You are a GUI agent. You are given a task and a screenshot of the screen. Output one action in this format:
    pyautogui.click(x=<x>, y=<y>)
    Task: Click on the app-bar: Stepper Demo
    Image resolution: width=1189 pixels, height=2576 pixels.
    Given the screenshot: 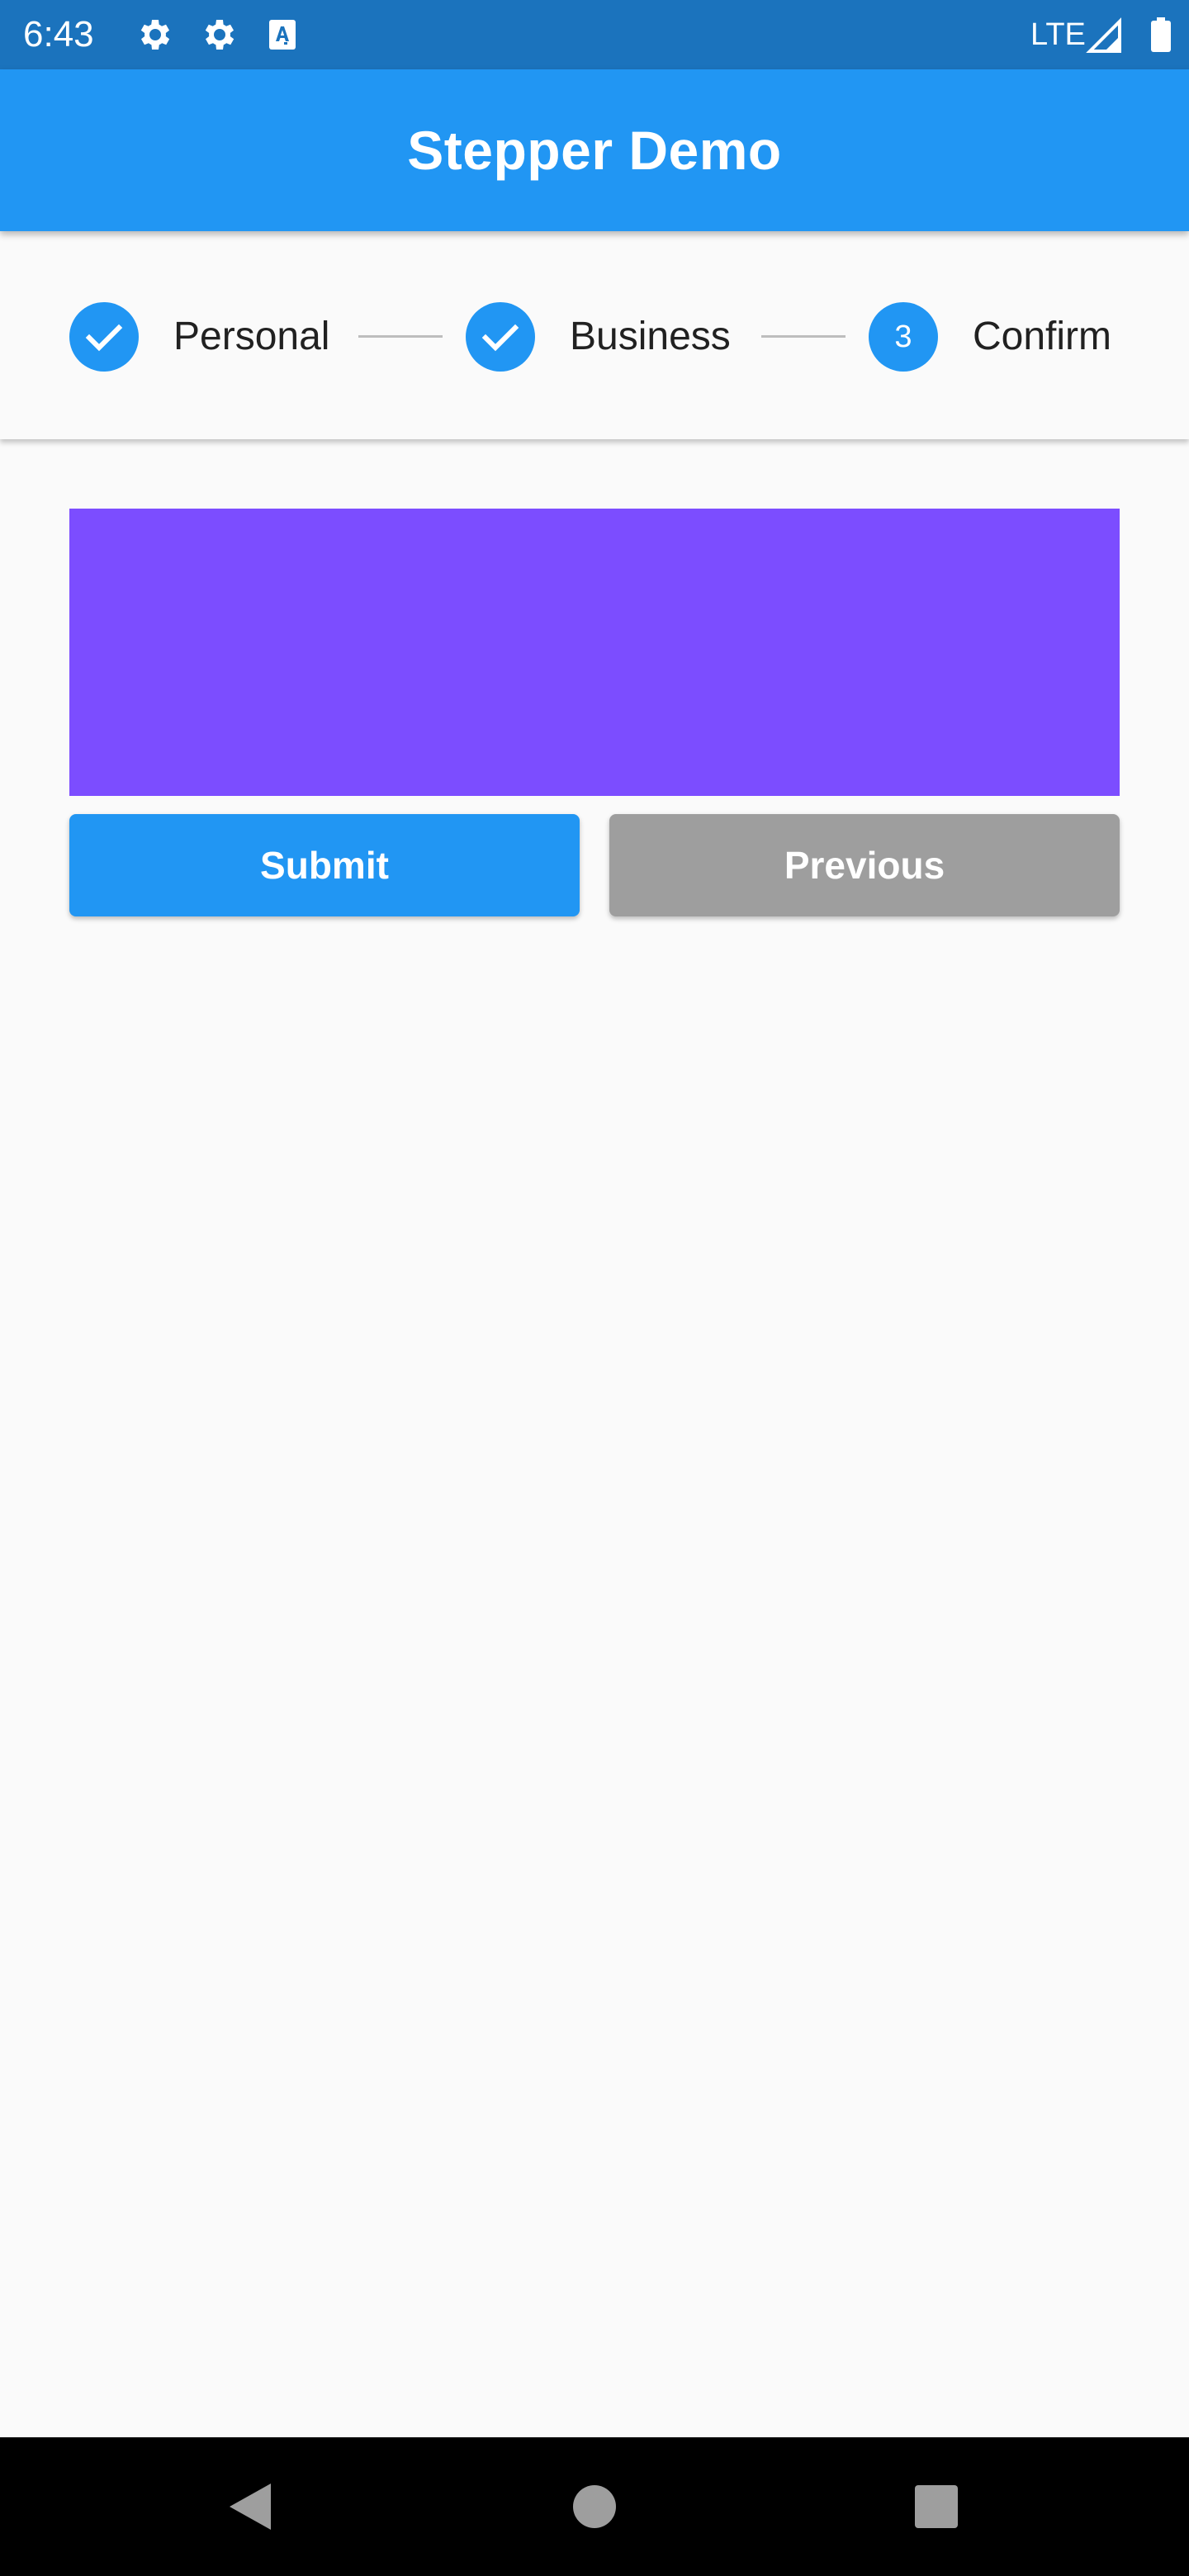 What is the action you would take?
    pyautogui.click(x=594, y=150)
    